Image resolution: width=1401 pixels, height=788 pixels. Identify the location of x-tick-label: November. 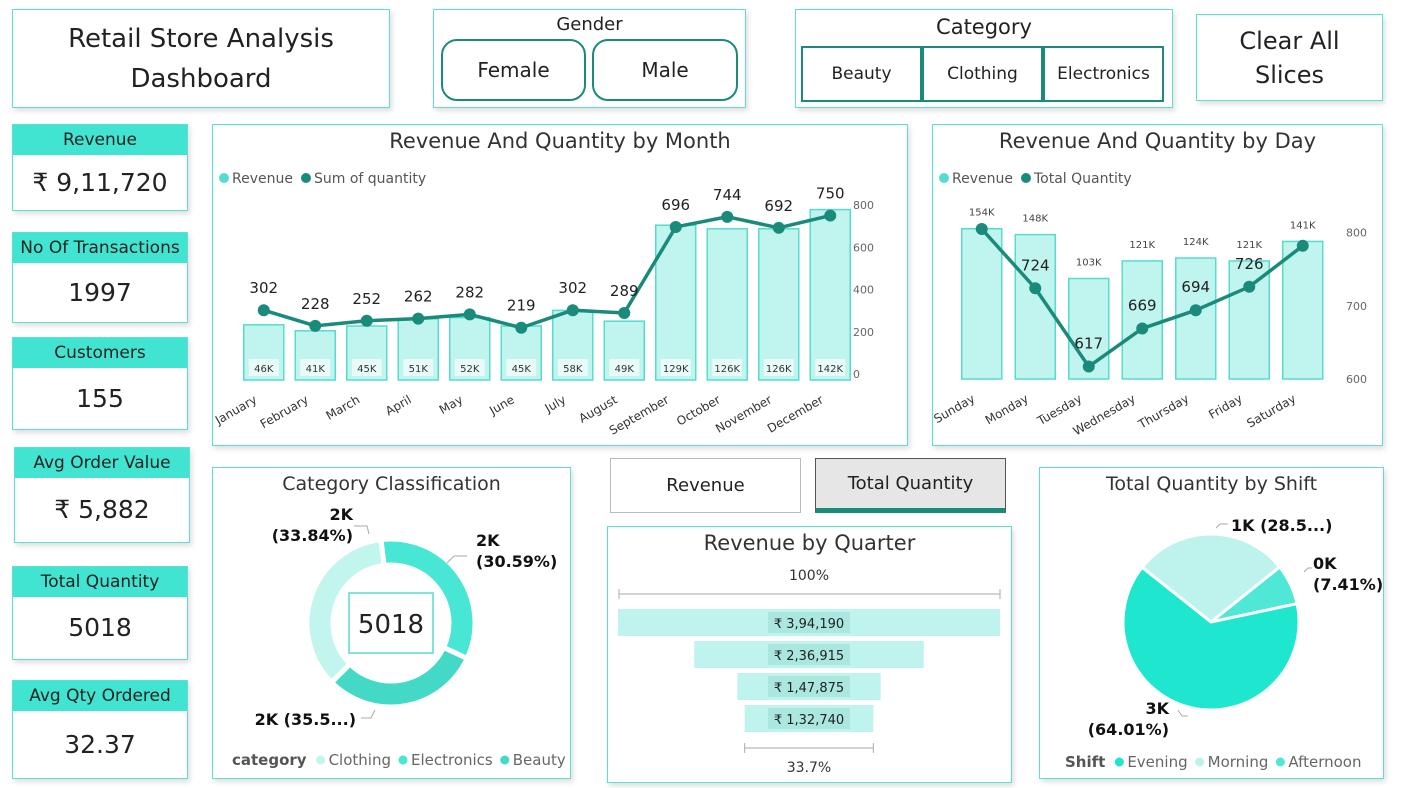
(743, 413).